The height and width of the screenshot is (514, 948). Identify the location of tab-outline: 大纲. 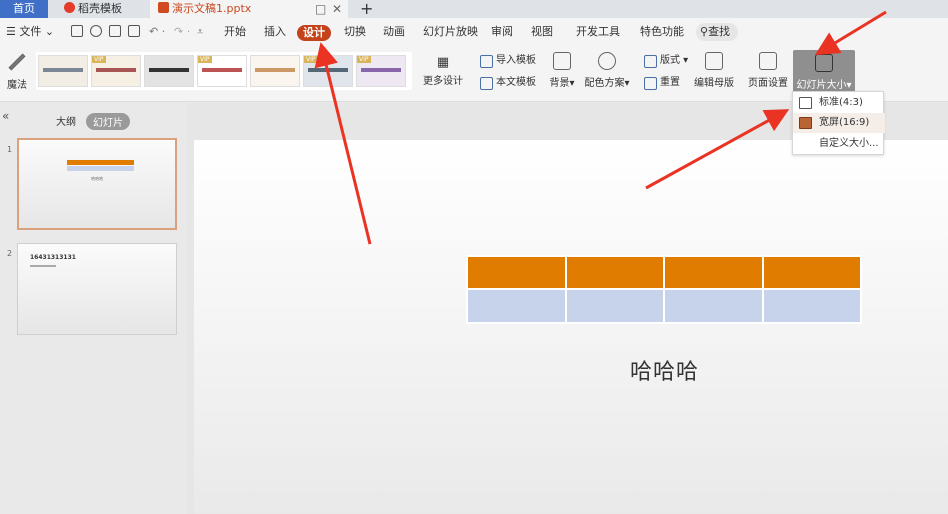
(66, 120).